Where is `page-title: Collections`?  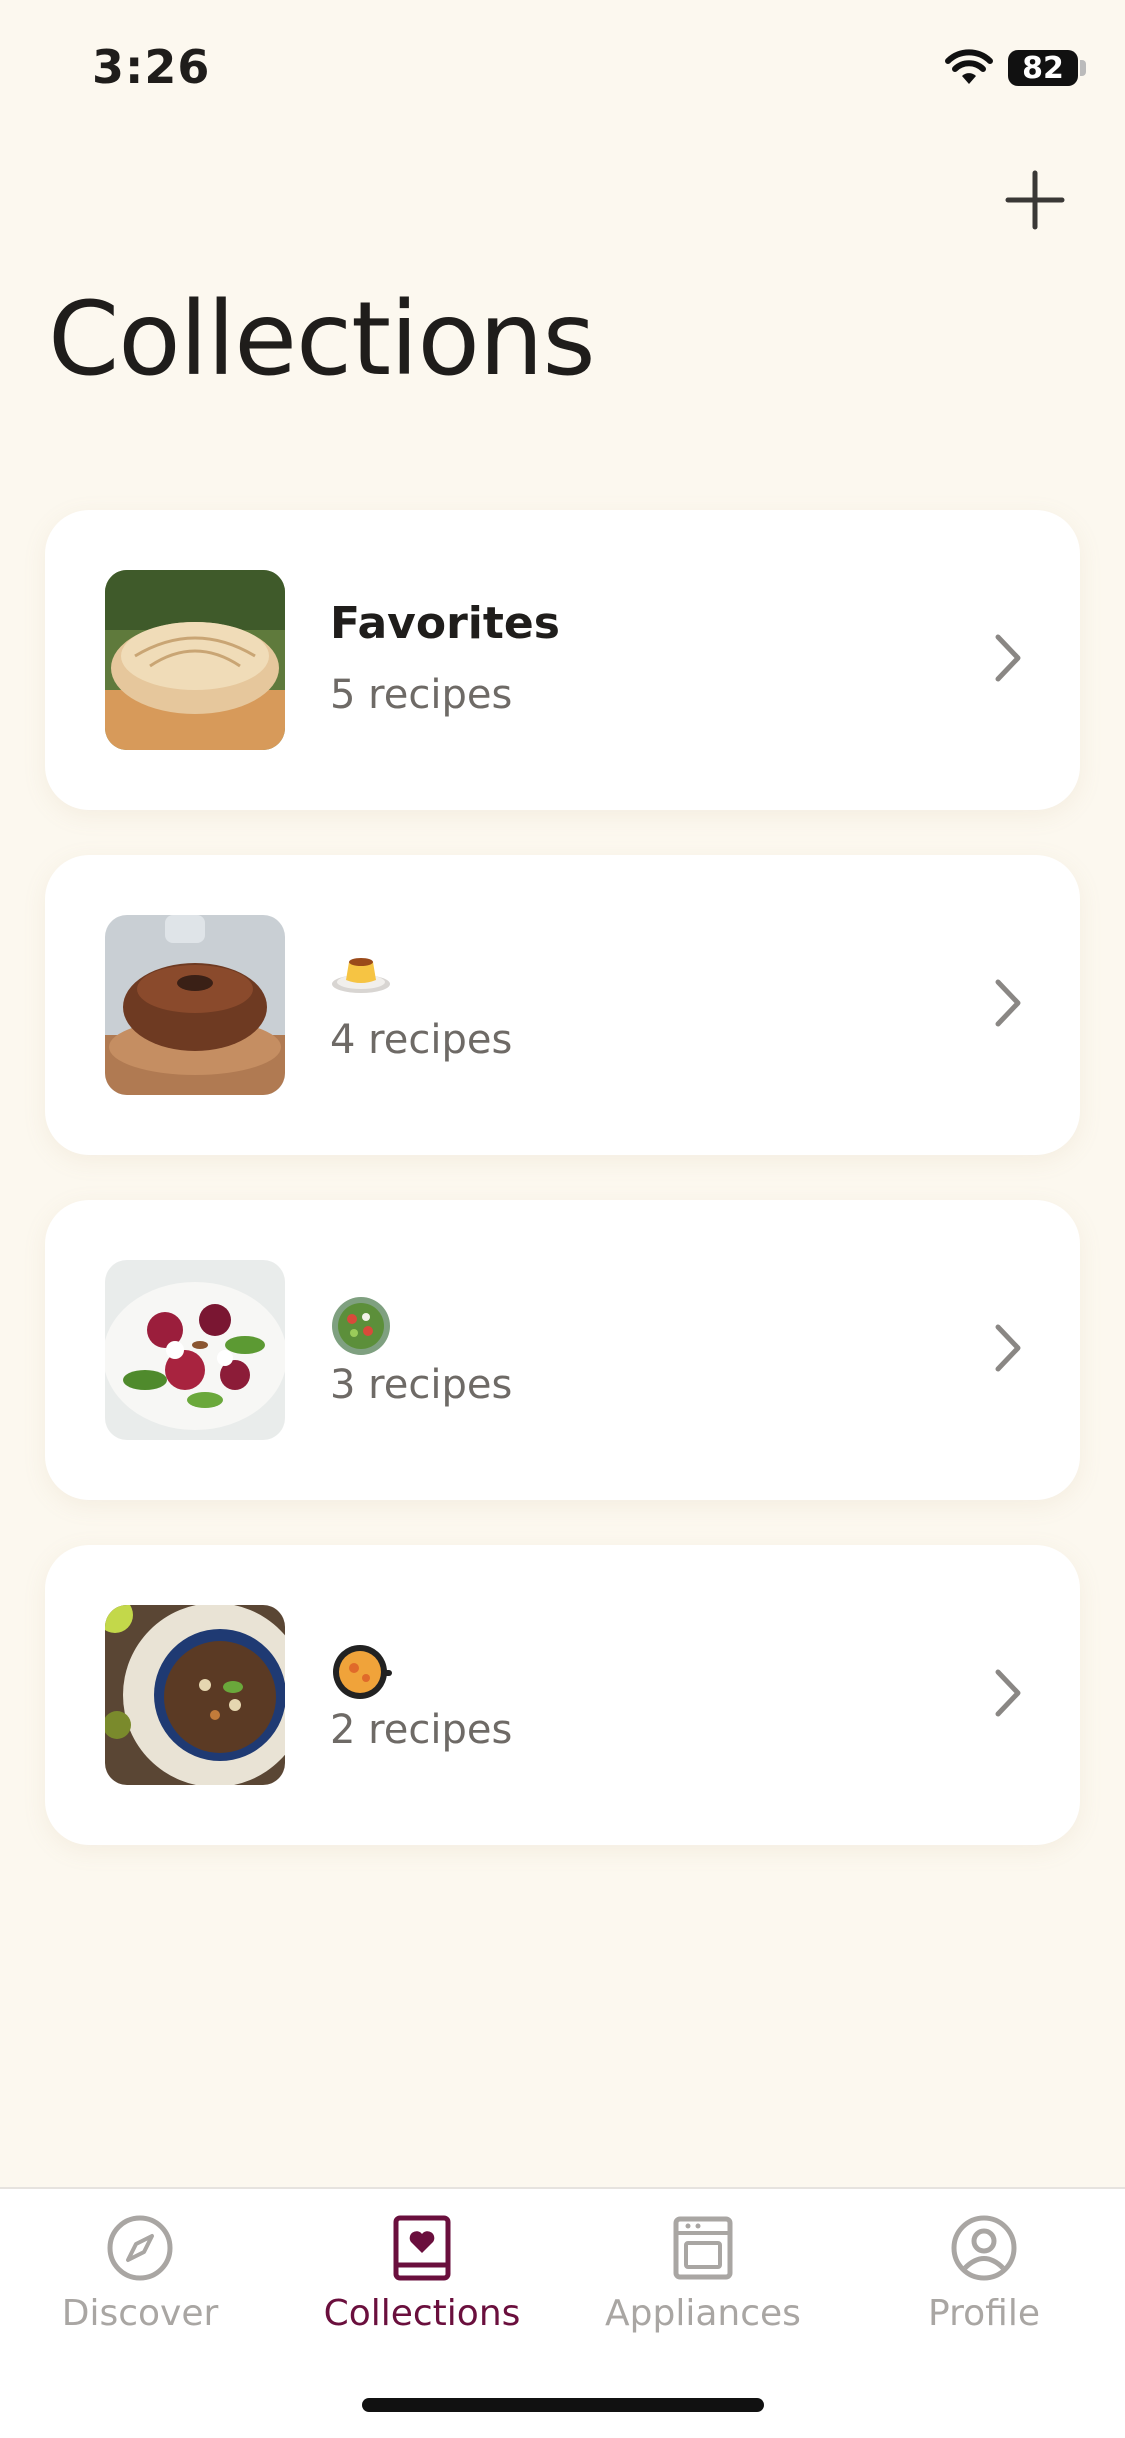 page-title: Collections is located at coordinates (322, 339).